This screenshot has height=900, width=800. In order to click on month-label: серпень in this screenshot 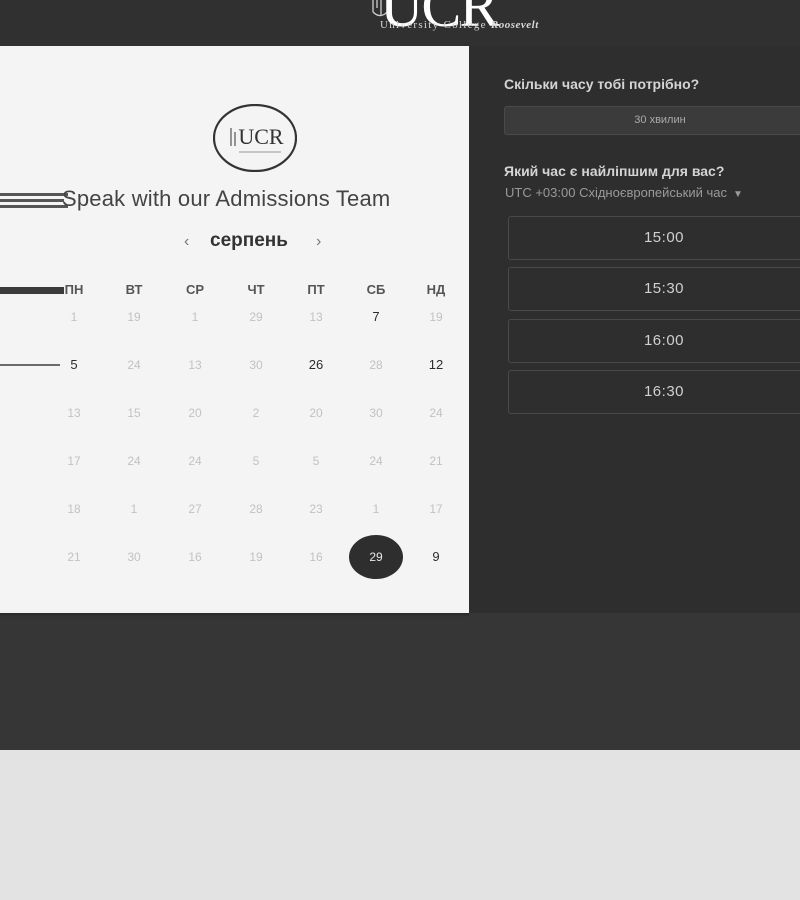, I will do `click(249, 240)`.